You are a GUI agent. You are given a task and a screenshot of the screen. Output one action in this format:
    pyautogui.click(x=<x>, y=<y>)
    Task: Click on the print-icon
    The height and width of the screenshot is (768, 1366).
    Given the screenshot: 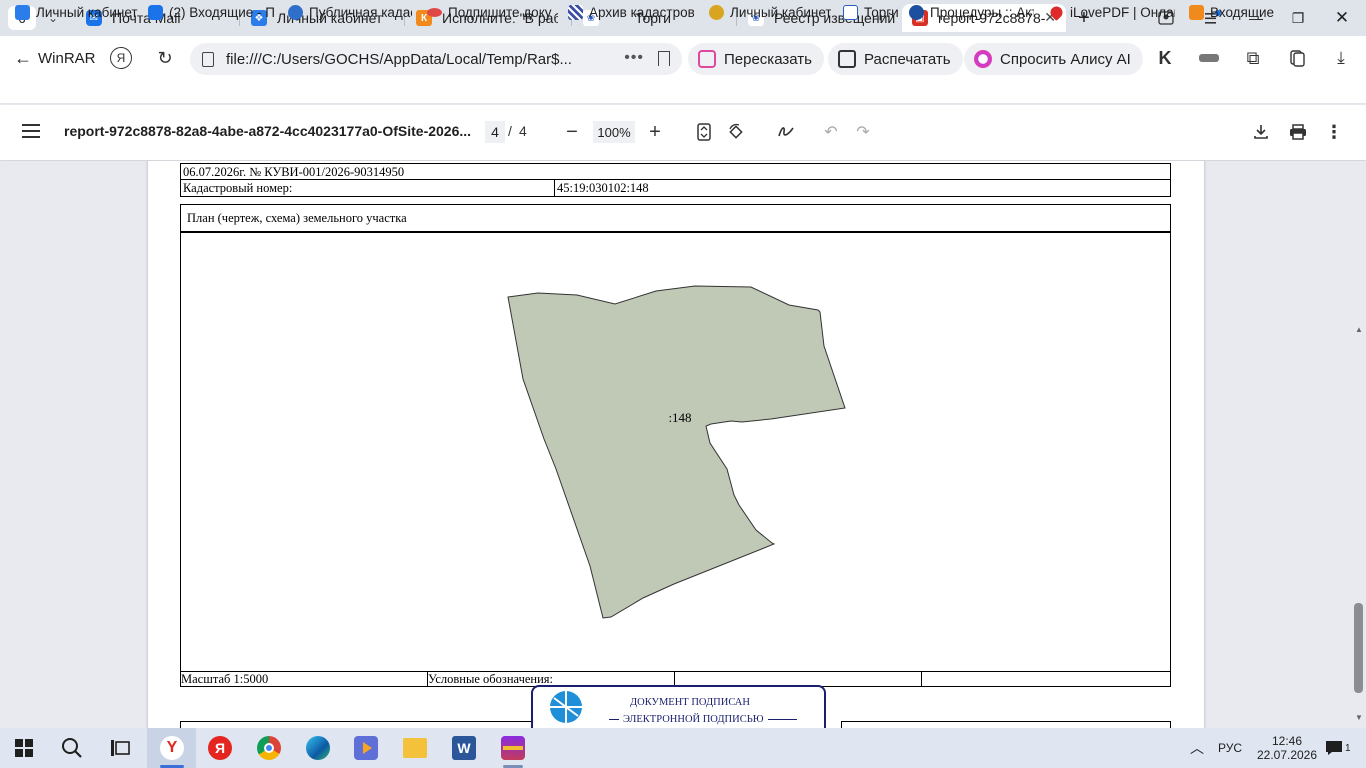 What is the action you would take?
    pyautogui.click(x=1298, y=132)
    